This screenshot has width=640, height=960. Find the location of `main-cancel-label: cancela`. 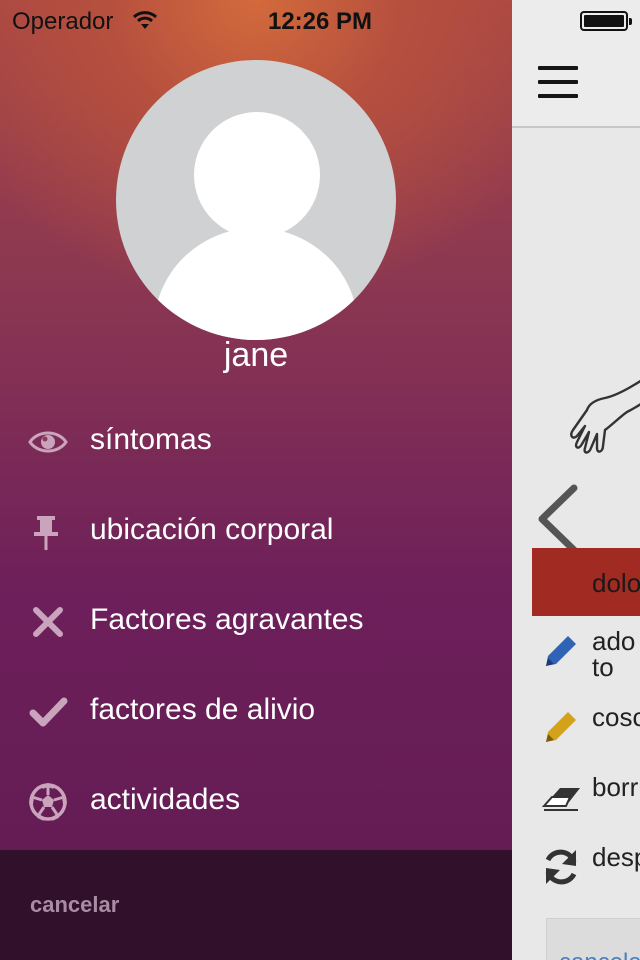

main-cancel-label: cancela is located at coordinates (599, 954).